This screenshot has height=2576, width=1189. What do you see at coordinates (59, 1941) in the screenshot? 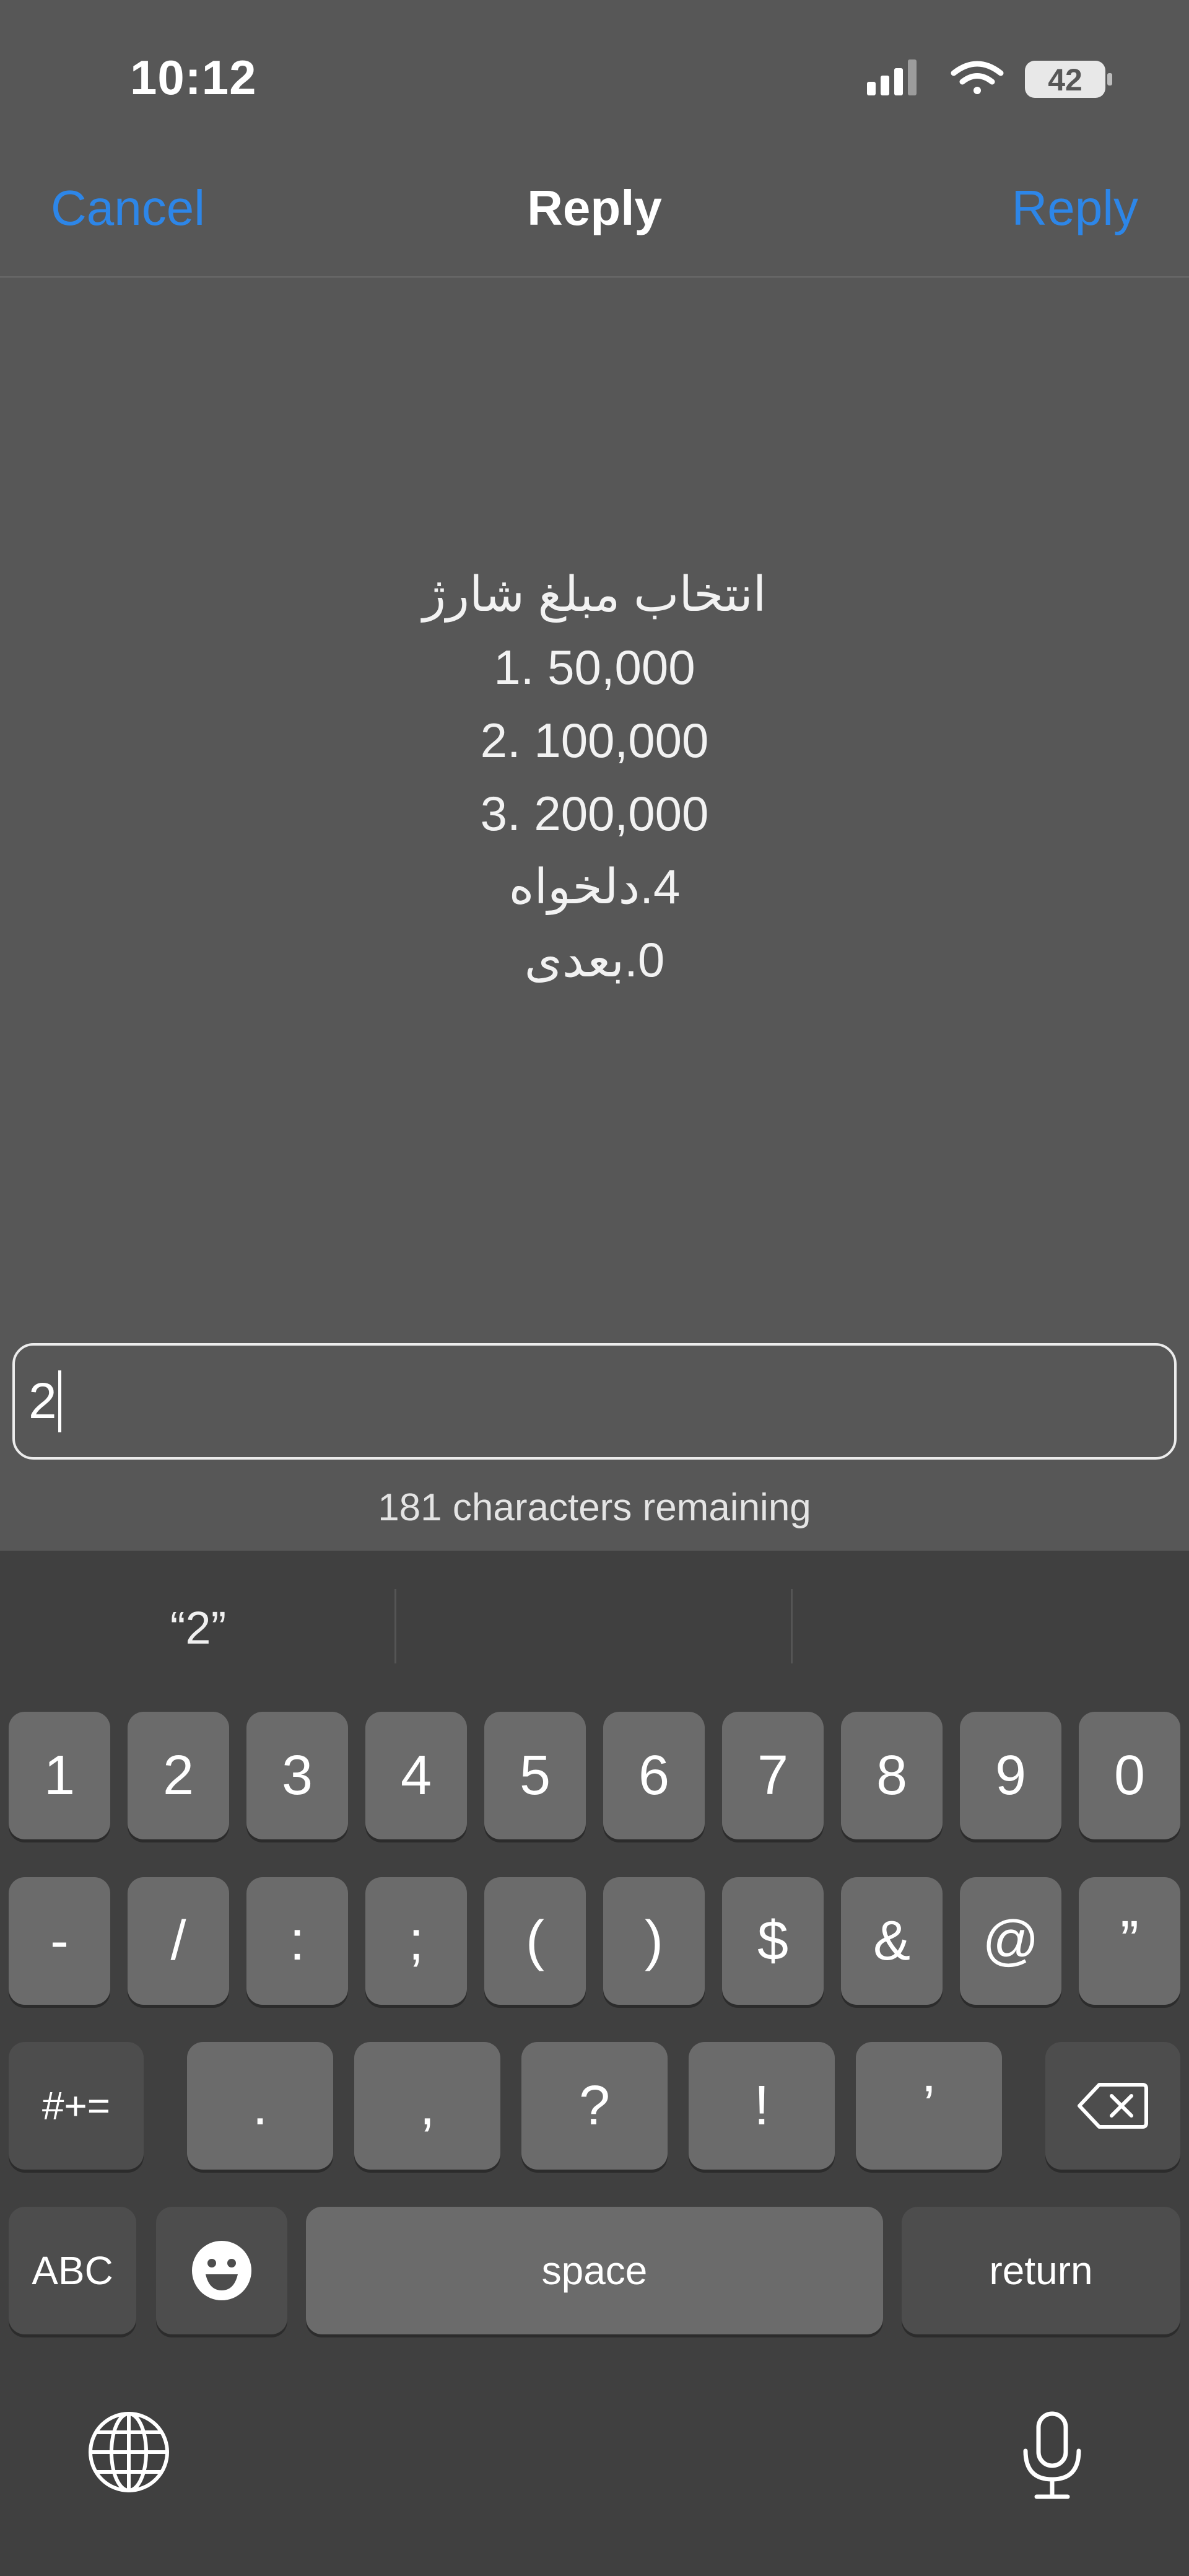
I see `key-hyphen: -` at bounding box center [59, 1941].